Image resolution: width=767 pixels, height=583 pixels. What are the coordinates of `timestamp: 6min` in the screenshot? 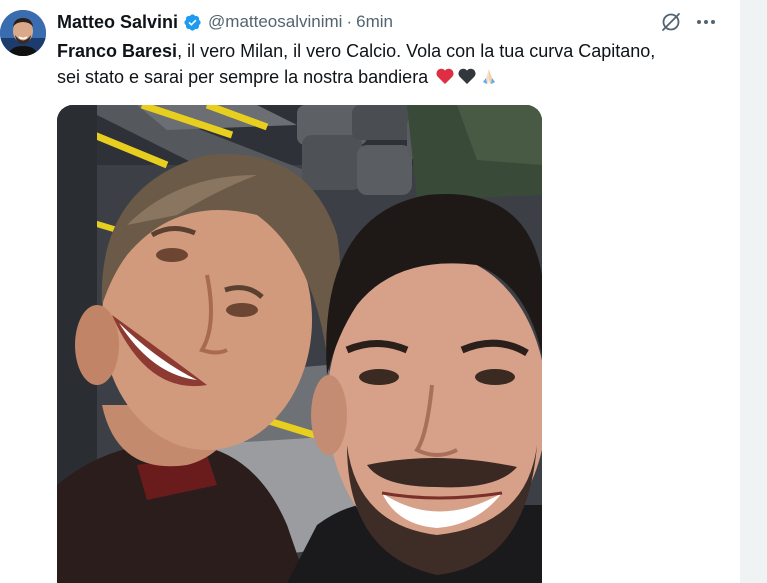 It's located at (374, 22).